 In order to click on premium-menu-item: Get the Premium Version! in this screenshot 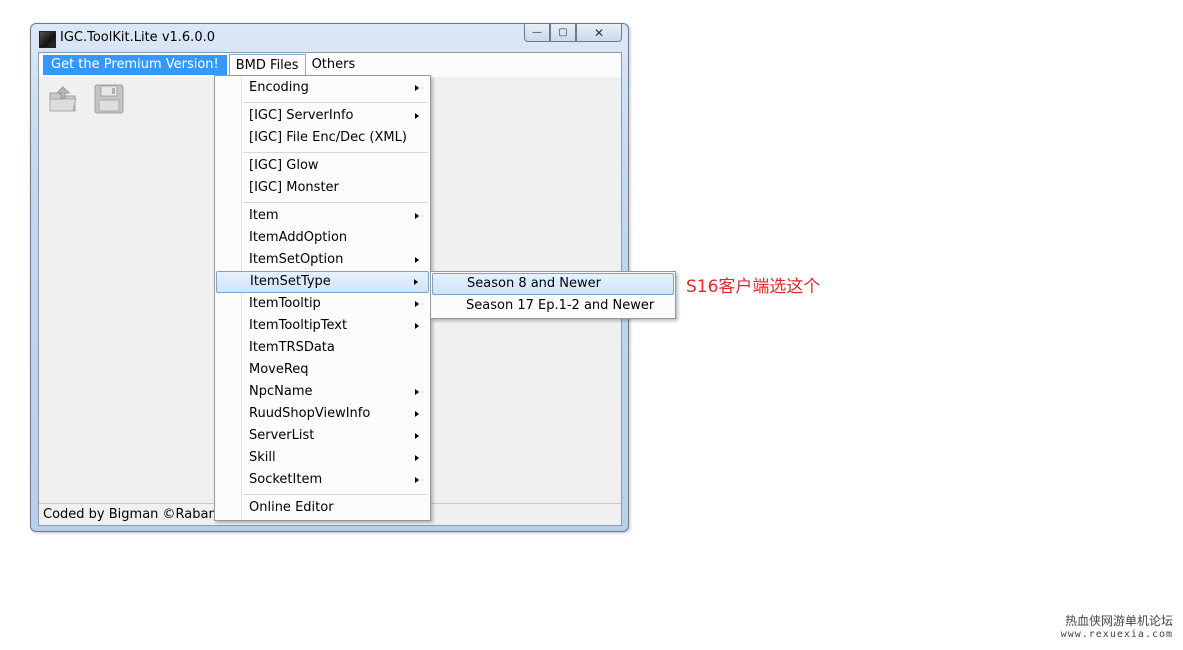, I will do `click(135, 65)`.